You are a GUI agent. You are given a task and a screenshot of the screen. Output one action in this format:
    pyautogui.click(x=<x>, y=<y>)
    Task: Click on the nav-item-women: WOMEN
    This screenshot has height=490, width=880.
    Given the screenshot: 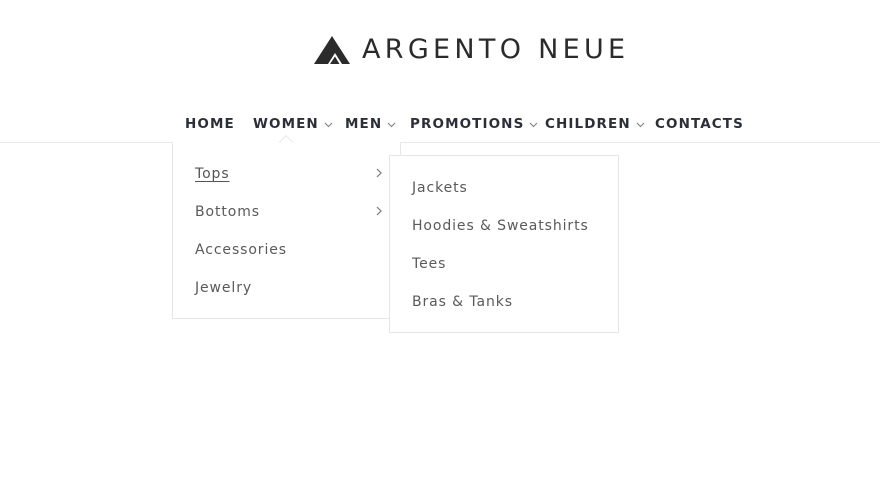 What is the action you would take?
    pyautogui.click(x=293, y=124)
    